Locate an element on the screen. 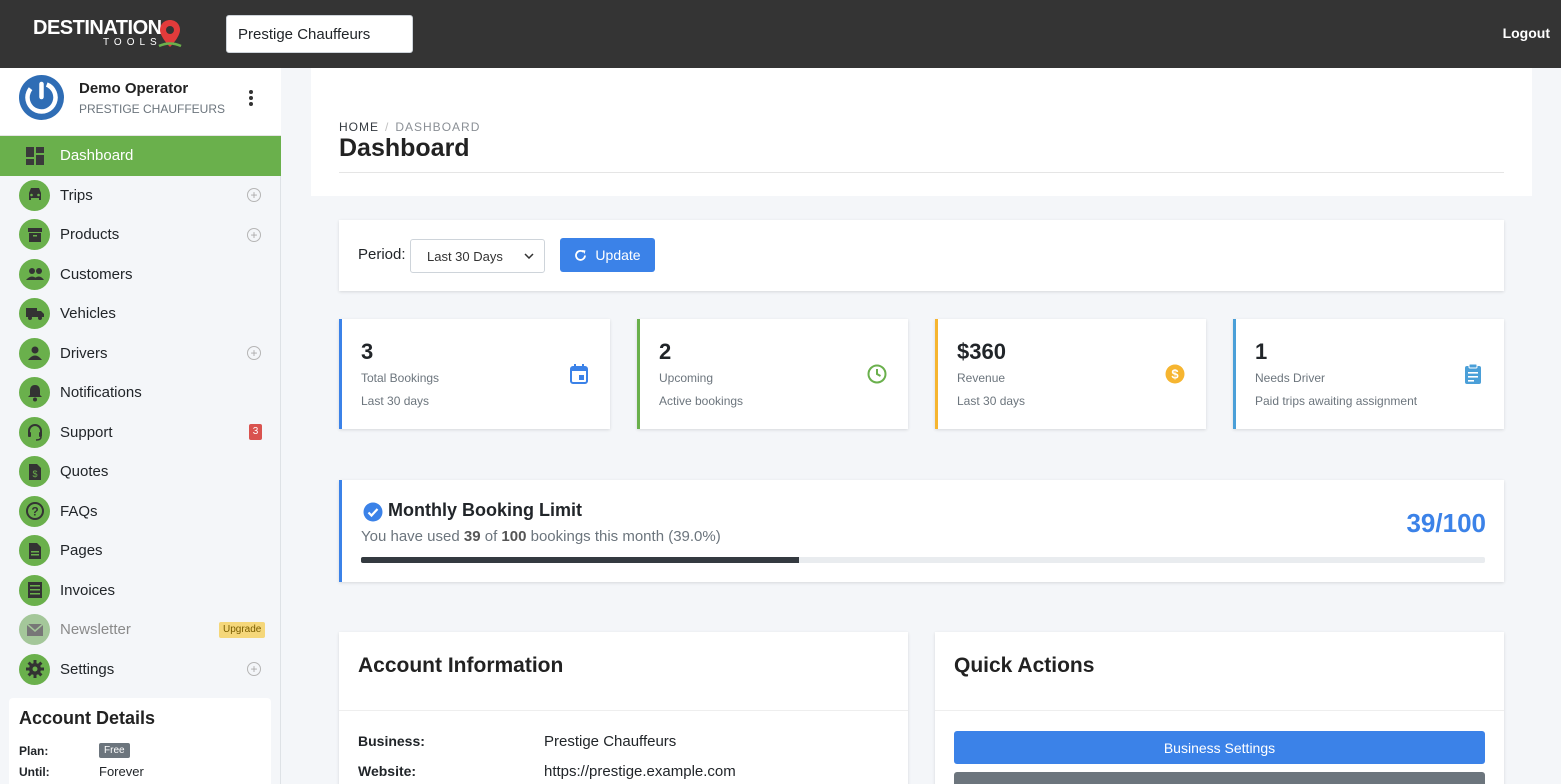 This screenshot has width=1561, height=784. business-settings-button: Business Settings is located at coordinates (1219, 747).